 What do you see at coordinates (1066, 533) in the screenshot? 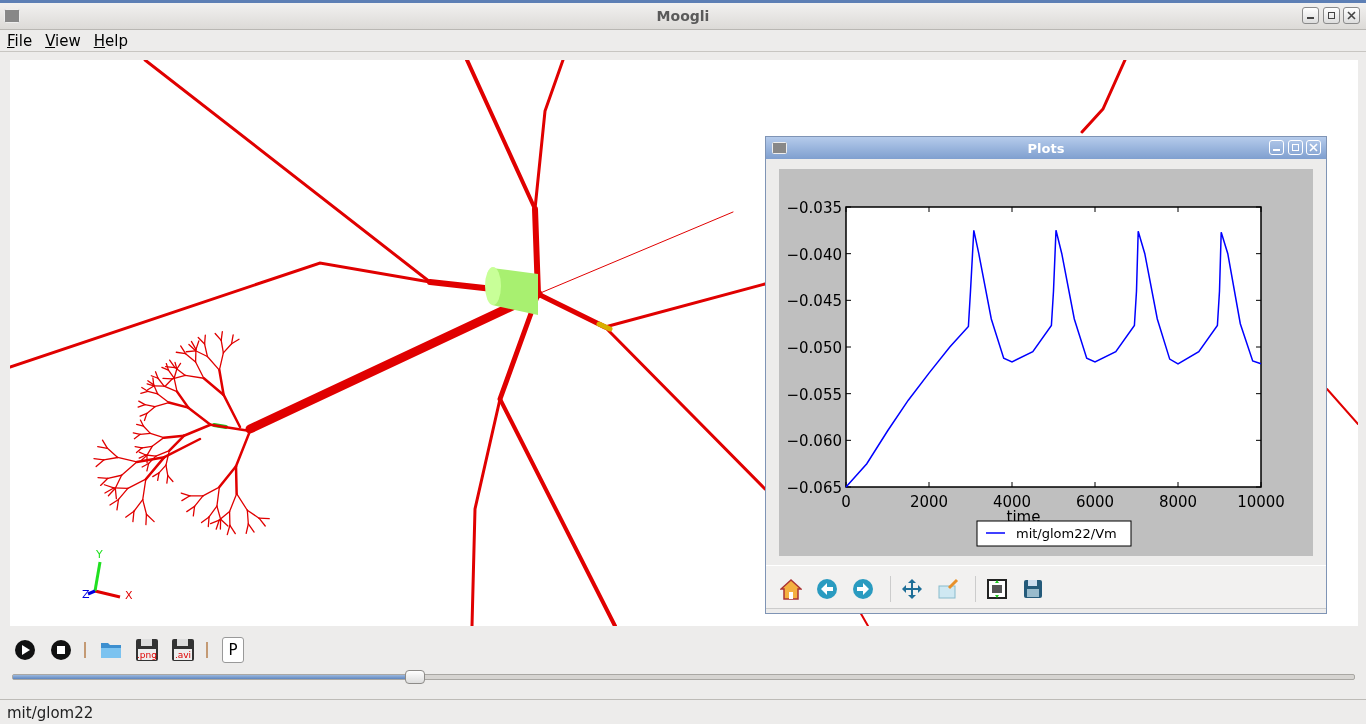
I see `legend-label: mit/glom22/Vm` at bounding box center [1066, 533].